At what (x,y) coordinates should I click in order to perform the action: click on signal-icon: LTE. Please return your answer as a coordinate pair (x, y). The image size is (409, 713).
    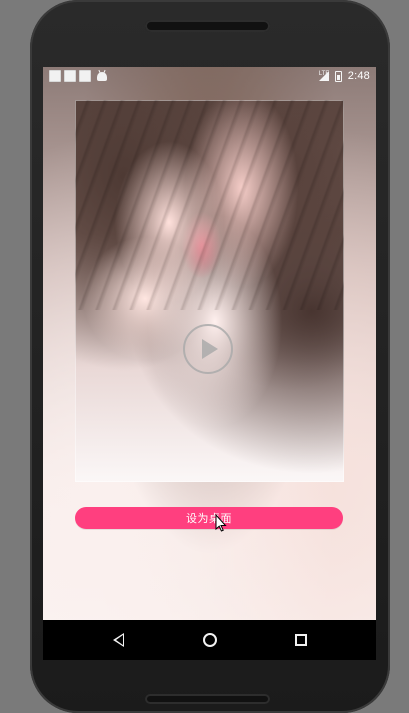
    Looking at the image, I should click on (324, 76).